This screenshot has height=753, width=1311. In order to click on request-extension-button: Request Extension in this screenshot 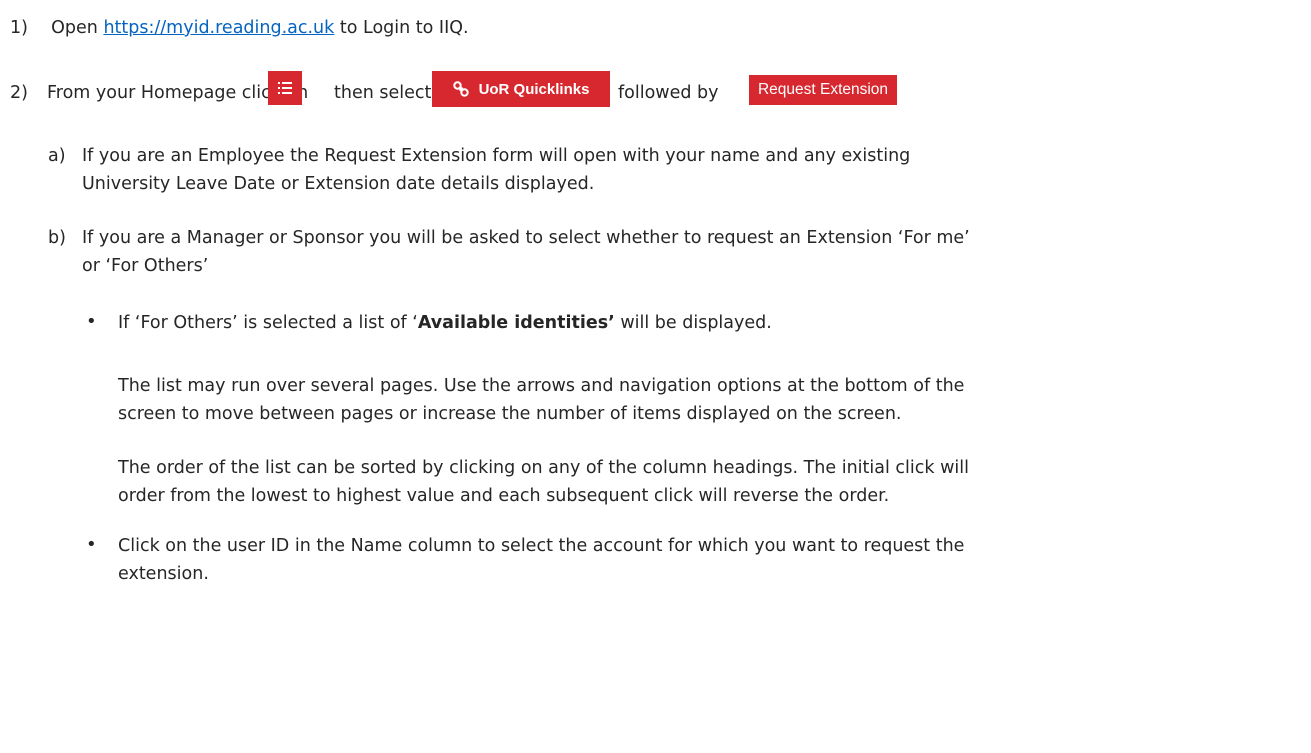, I will do `click(823, 90)`.